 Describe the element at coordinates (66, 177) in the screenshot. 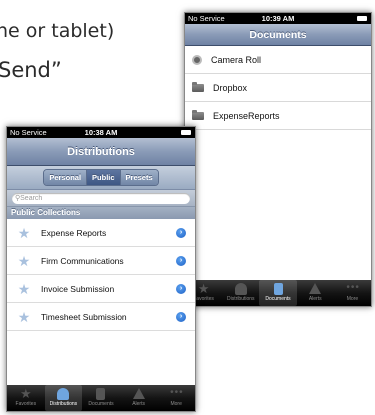

I see `segment-personal: Personal` at that location.